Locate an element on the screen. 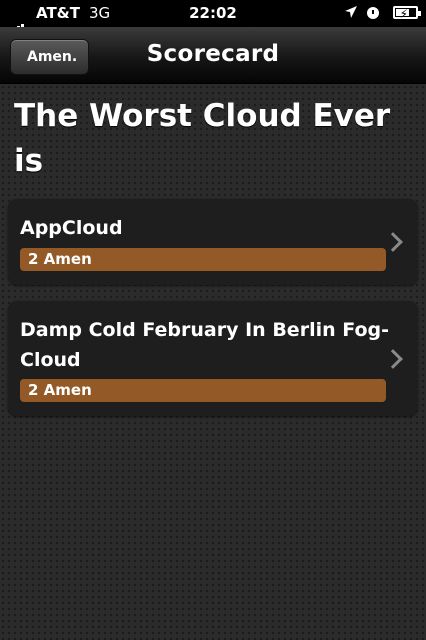 This screenshot has width=426, height=640. battery-icon: ⚡ is located at coordinates (407, 13).